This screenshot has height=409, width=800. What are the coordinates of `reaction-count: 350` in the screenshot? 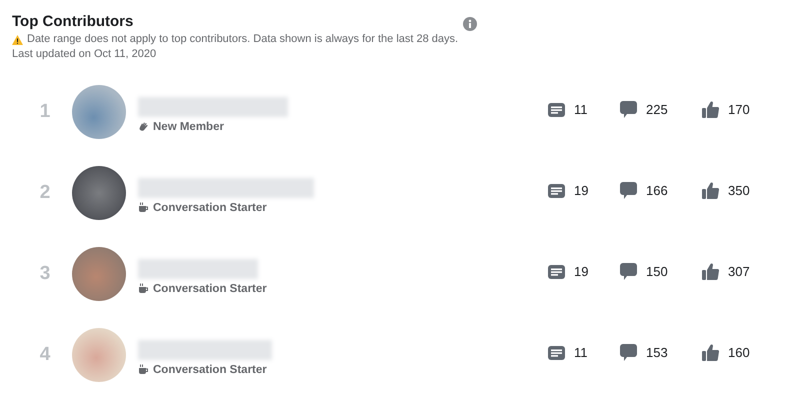 It's located at (739, 190).